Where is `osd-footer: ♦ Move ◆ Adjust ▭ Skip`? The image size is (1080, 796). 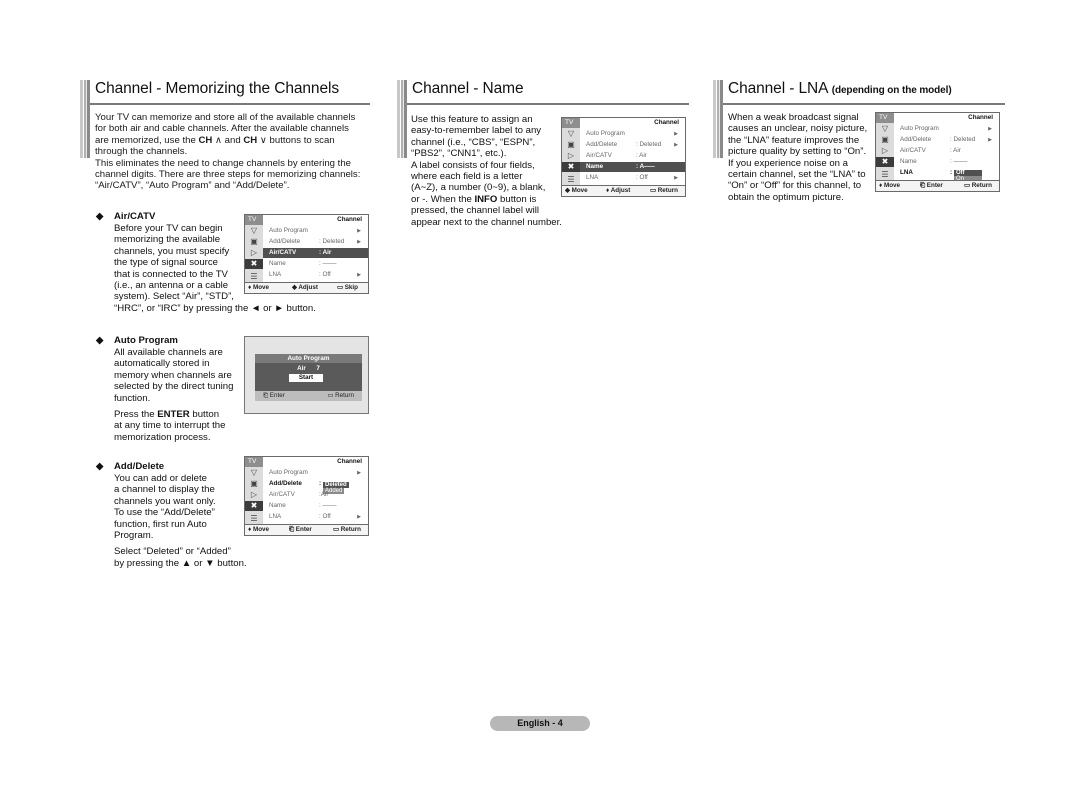 osd-footer: ♦ Move ◆ Adjust ▭ Skip is located at coordinates (306, 287).